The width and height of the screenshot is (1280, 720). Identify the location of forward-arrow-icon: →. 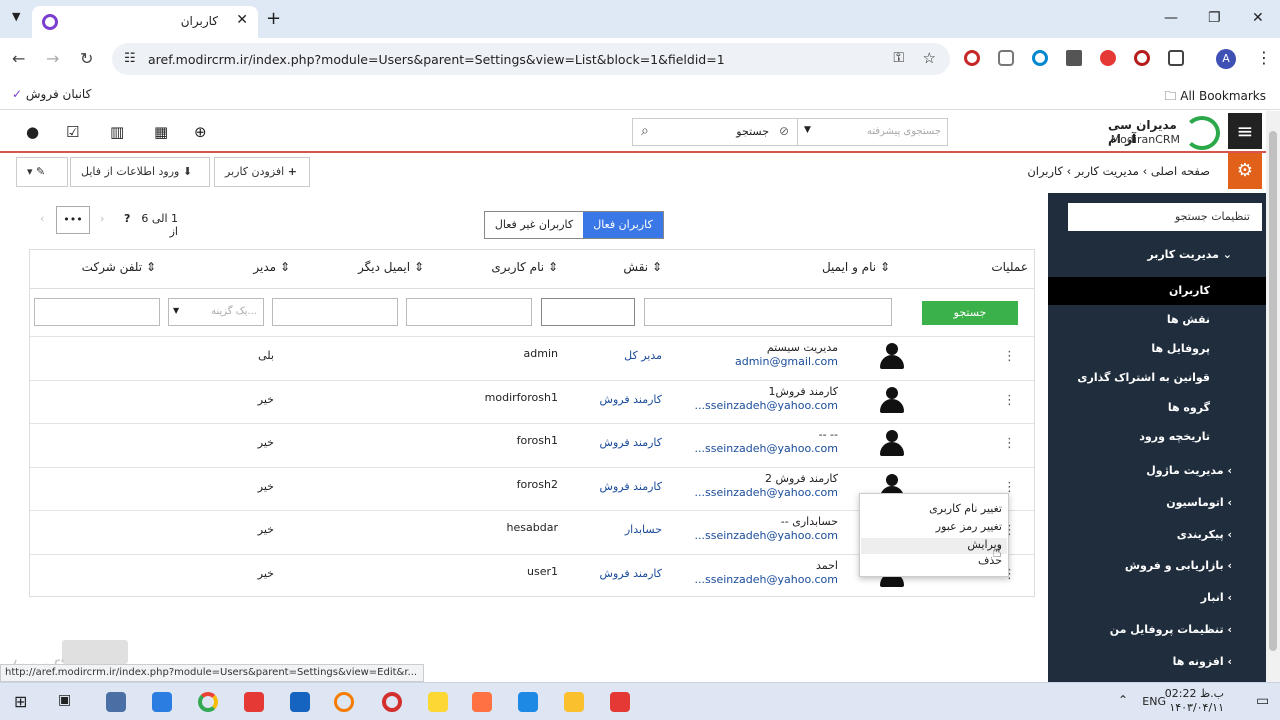
(52, 58).